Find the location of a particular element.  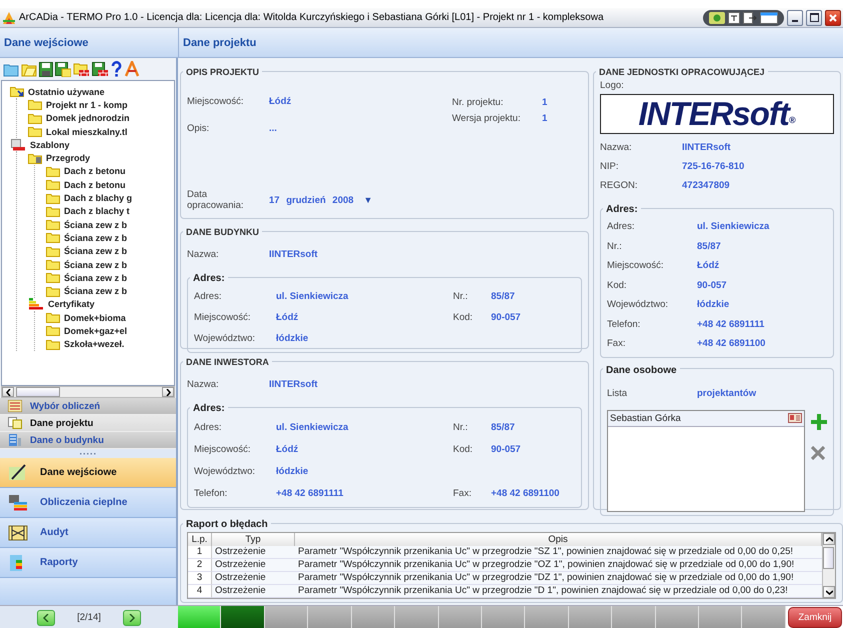

close-button is located at coordinates (833, 18).